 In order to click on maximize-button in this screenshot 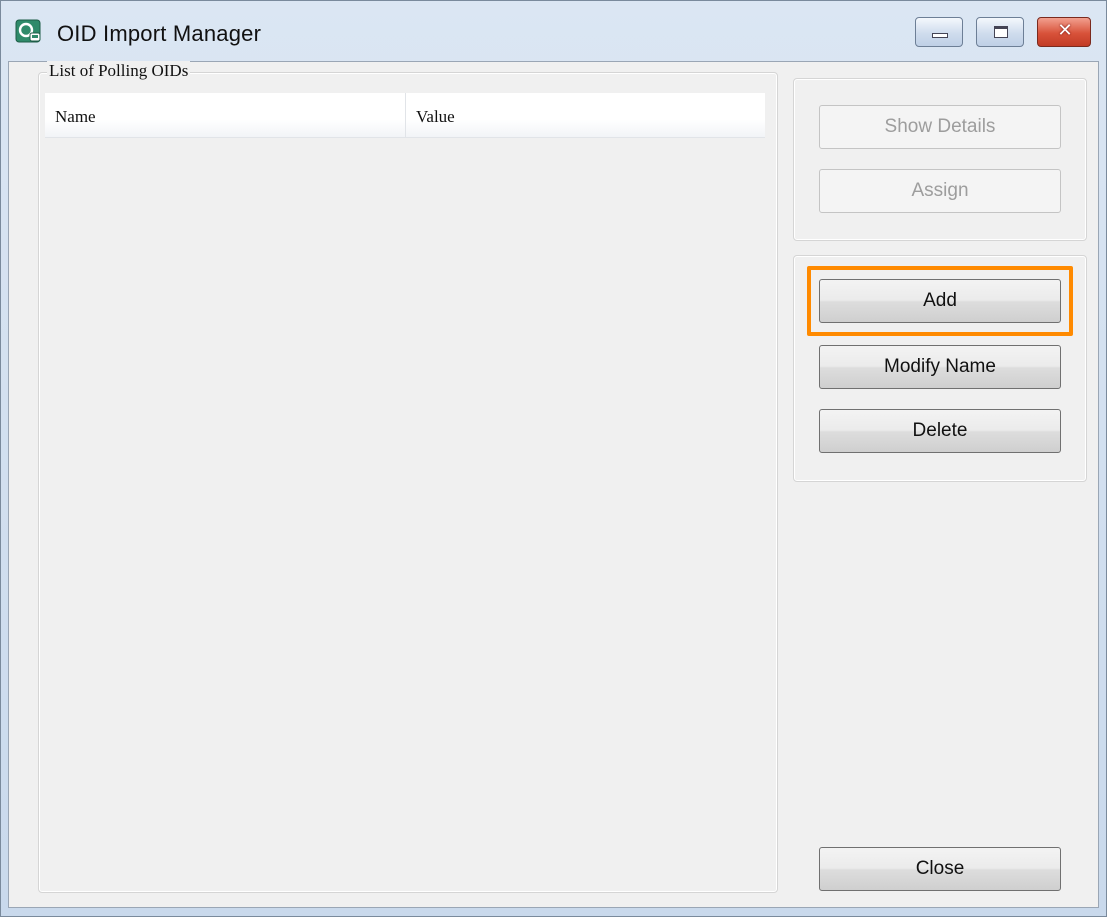, I will do `click(1000, 32)`.